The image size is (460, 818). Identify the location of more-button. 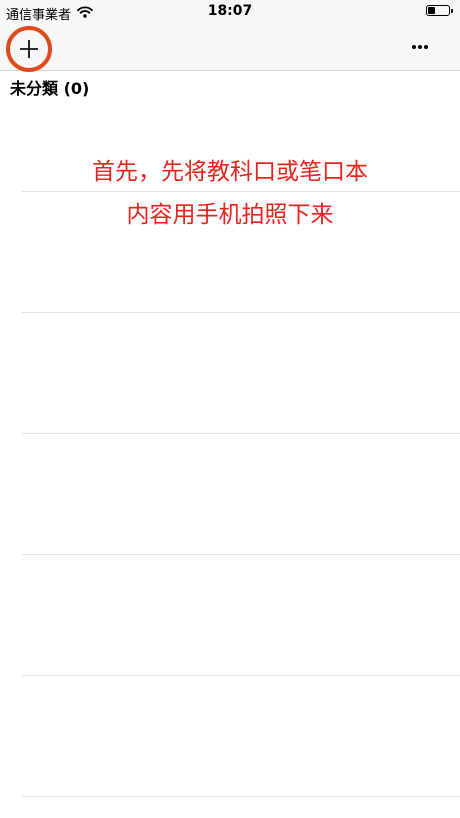
(420, 47).